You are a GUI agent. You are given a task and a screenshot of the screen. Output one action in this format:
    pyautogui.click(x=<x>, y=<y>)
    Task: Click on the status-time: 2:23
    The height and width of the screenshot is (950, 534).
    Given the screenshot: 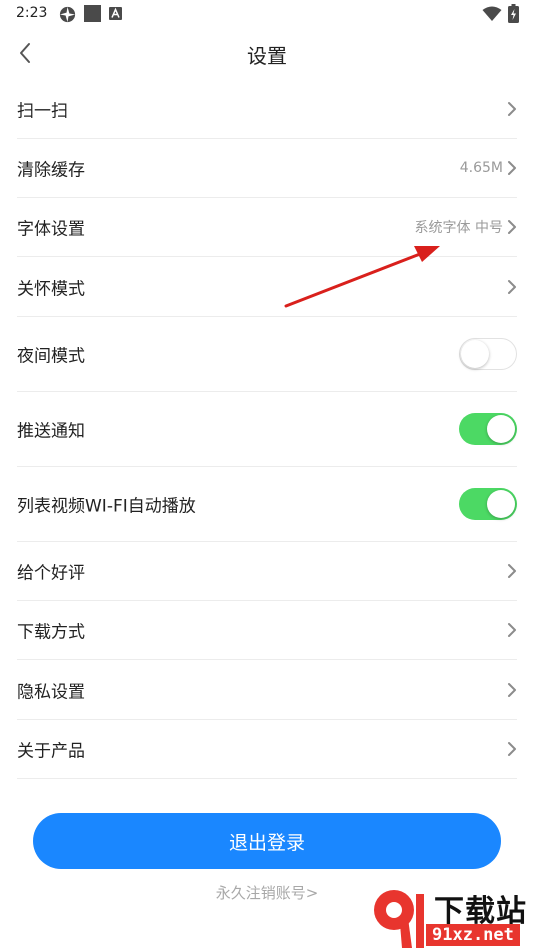 What is the action you would take?
    pyautogui.click(x=32, y=13)
    